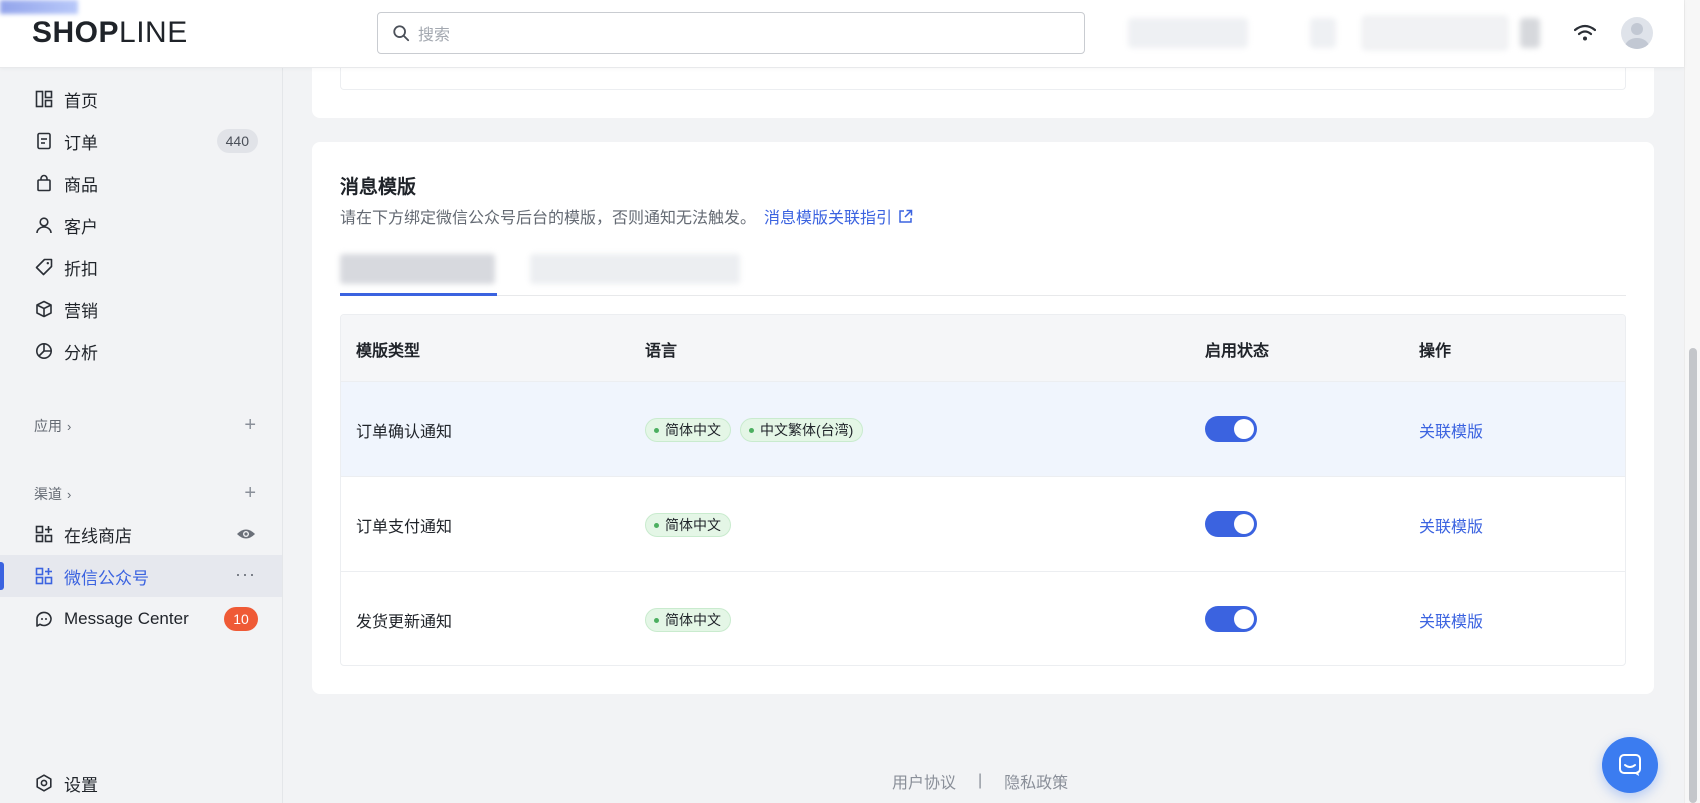  What do you see at coordinates (1237, 351) in the screenshot?
I see `column-header: 启用状态` at bounding box center [1237, 351].